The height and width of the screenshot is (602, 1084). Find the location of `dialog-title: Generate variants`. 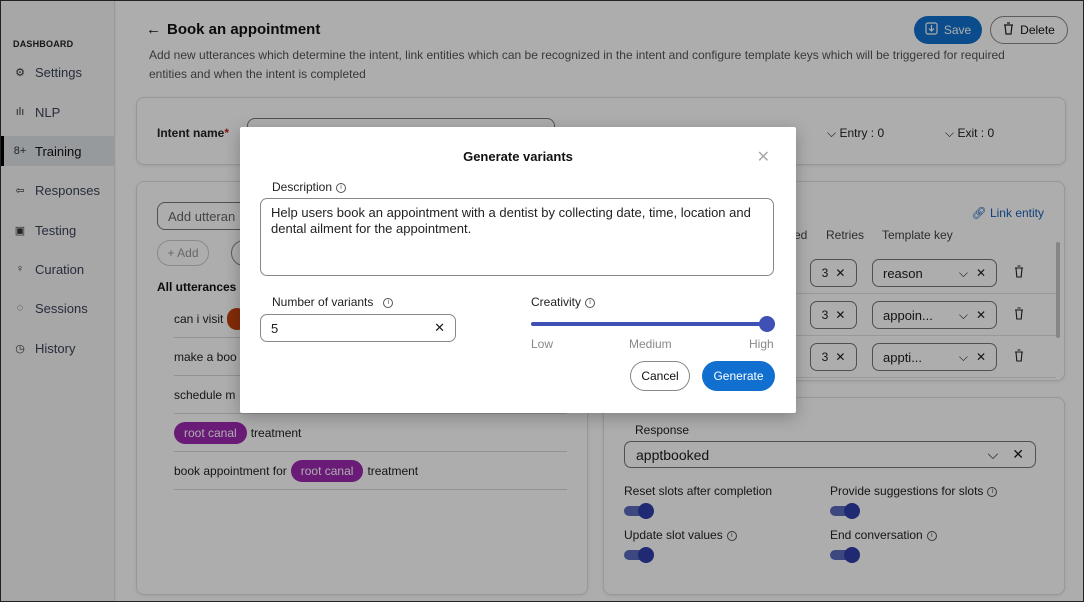

dialog-title: Generate variants is located at coordinates (518, 156).